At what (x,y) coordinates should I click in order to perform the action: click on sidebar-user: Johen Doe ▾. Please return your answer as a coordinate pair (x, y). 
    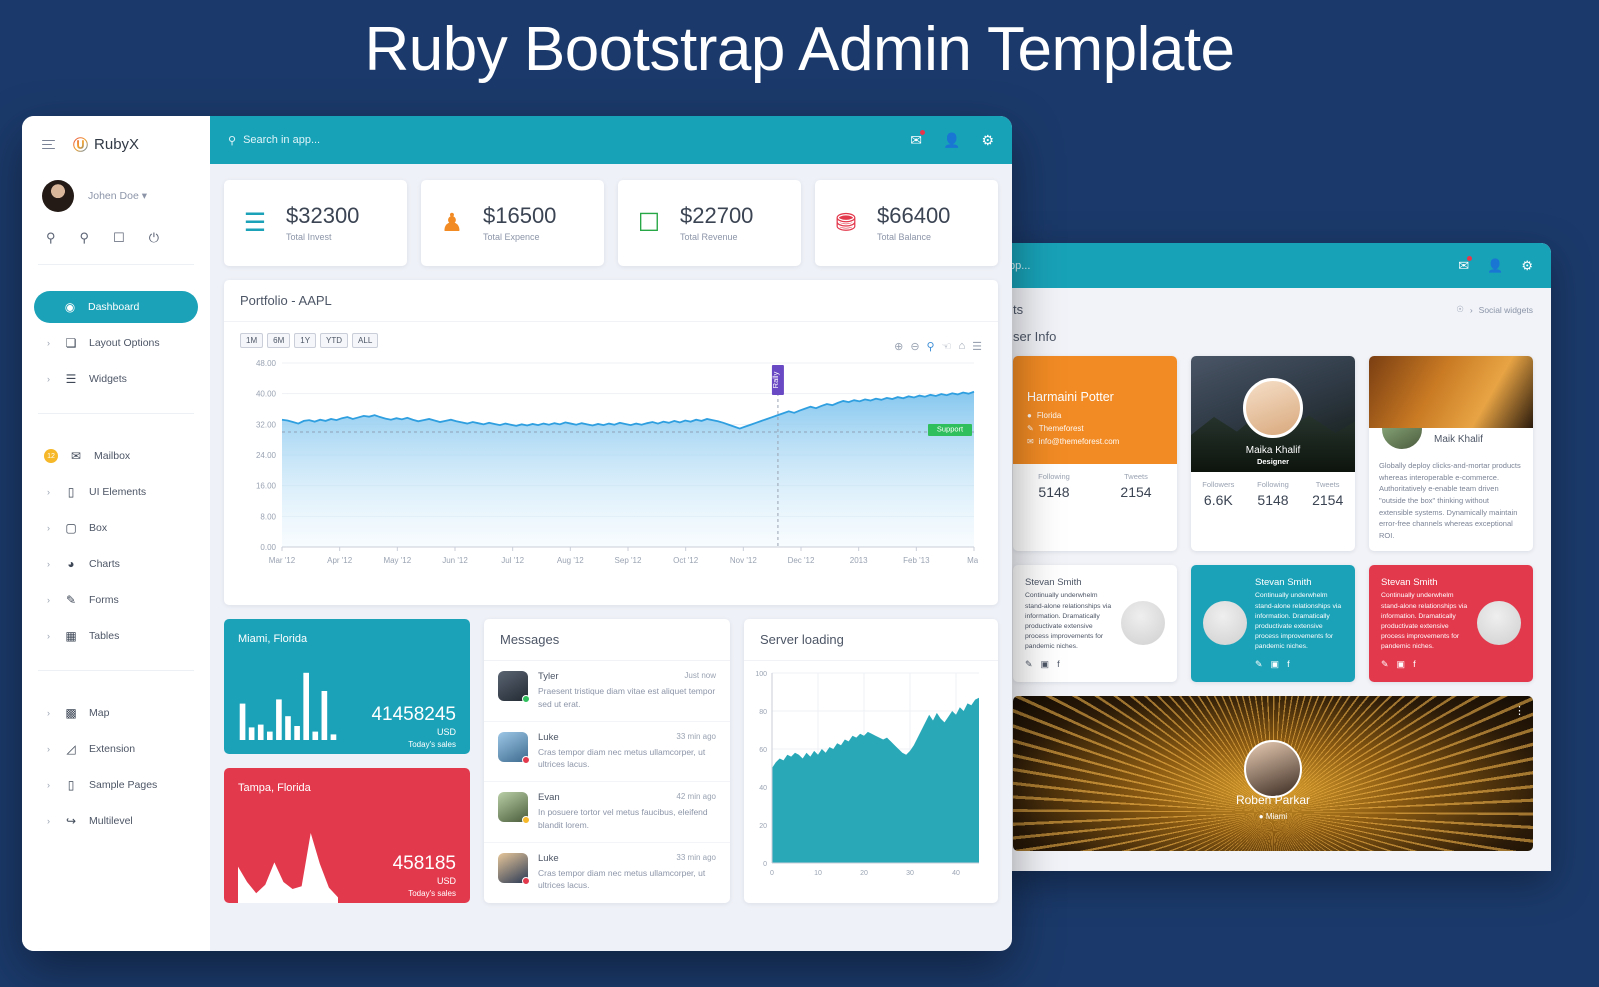
    Looking at the image, I should click on (116, 183).